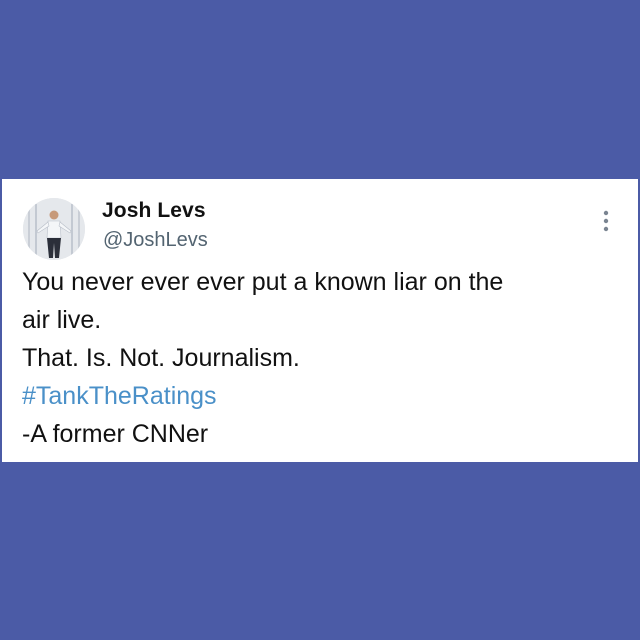 The width and height of the screenshot is (640, 640). I want to click on hashtag-link: #TankTheRatings, so click(119, 396).